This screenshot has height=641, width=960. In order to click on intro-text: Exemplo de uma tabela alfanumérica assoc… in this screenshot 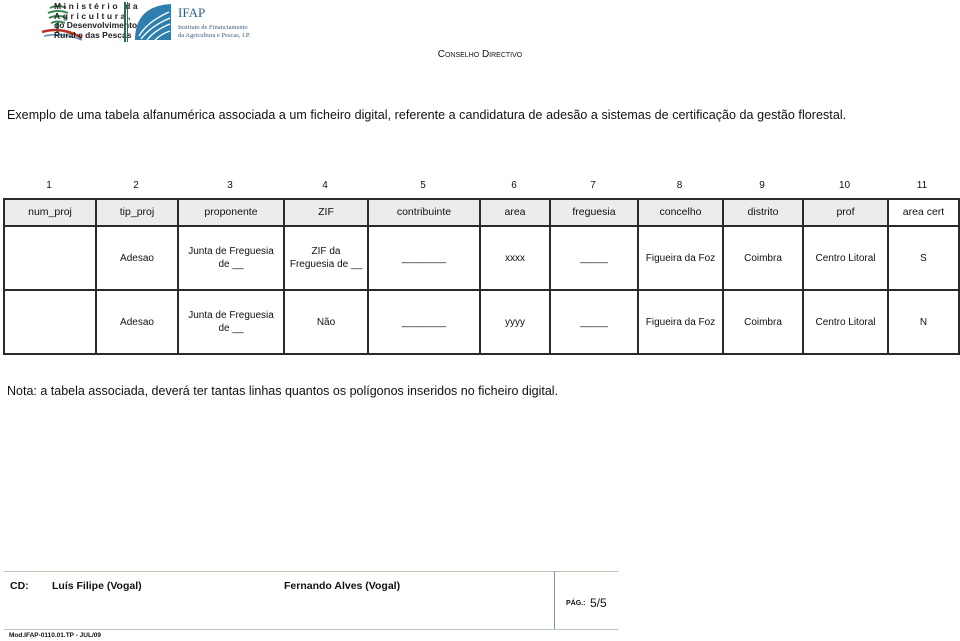, I will do `click(427, 115)`.